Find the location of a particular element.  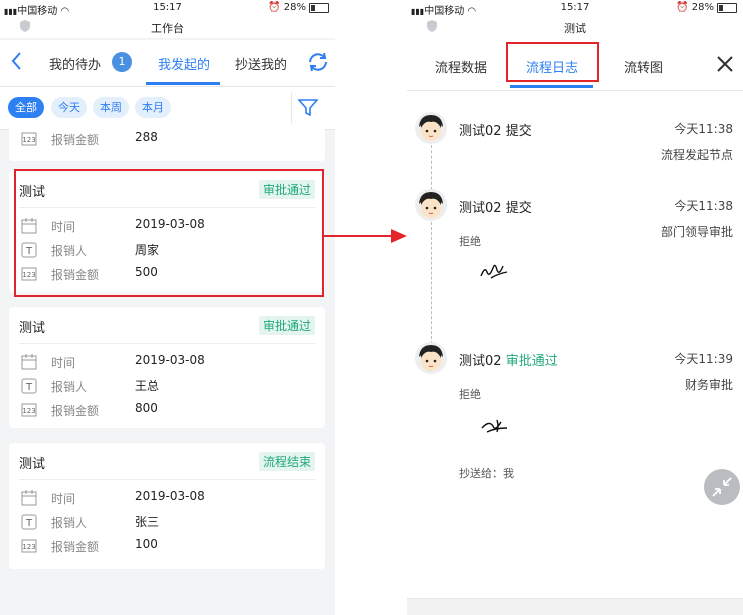

page-title: 工作台 is located at coordinates (167, 28).